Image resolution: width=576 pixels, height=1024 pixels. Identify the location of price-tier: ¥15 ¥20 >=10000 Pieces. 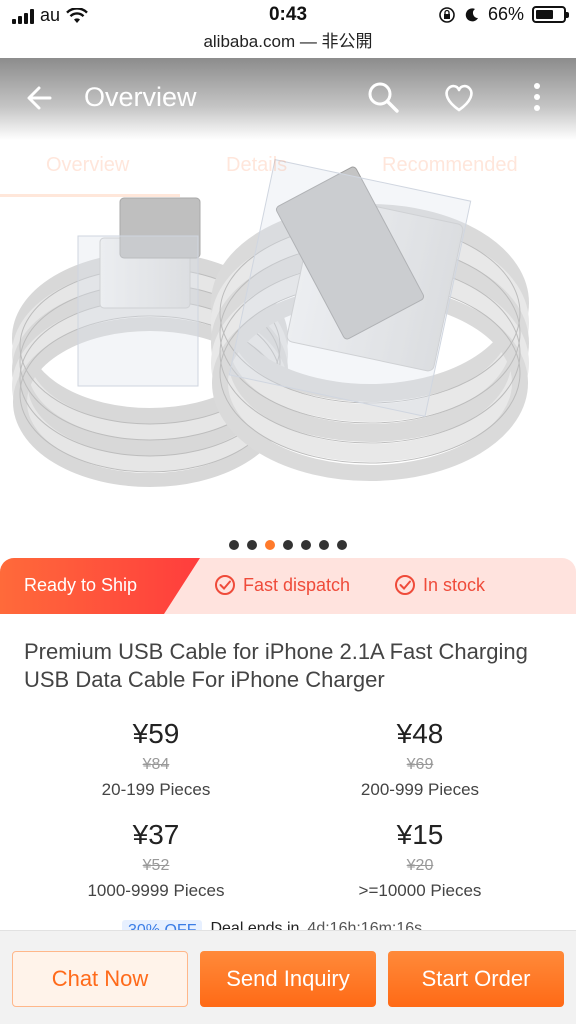
(420, 860).